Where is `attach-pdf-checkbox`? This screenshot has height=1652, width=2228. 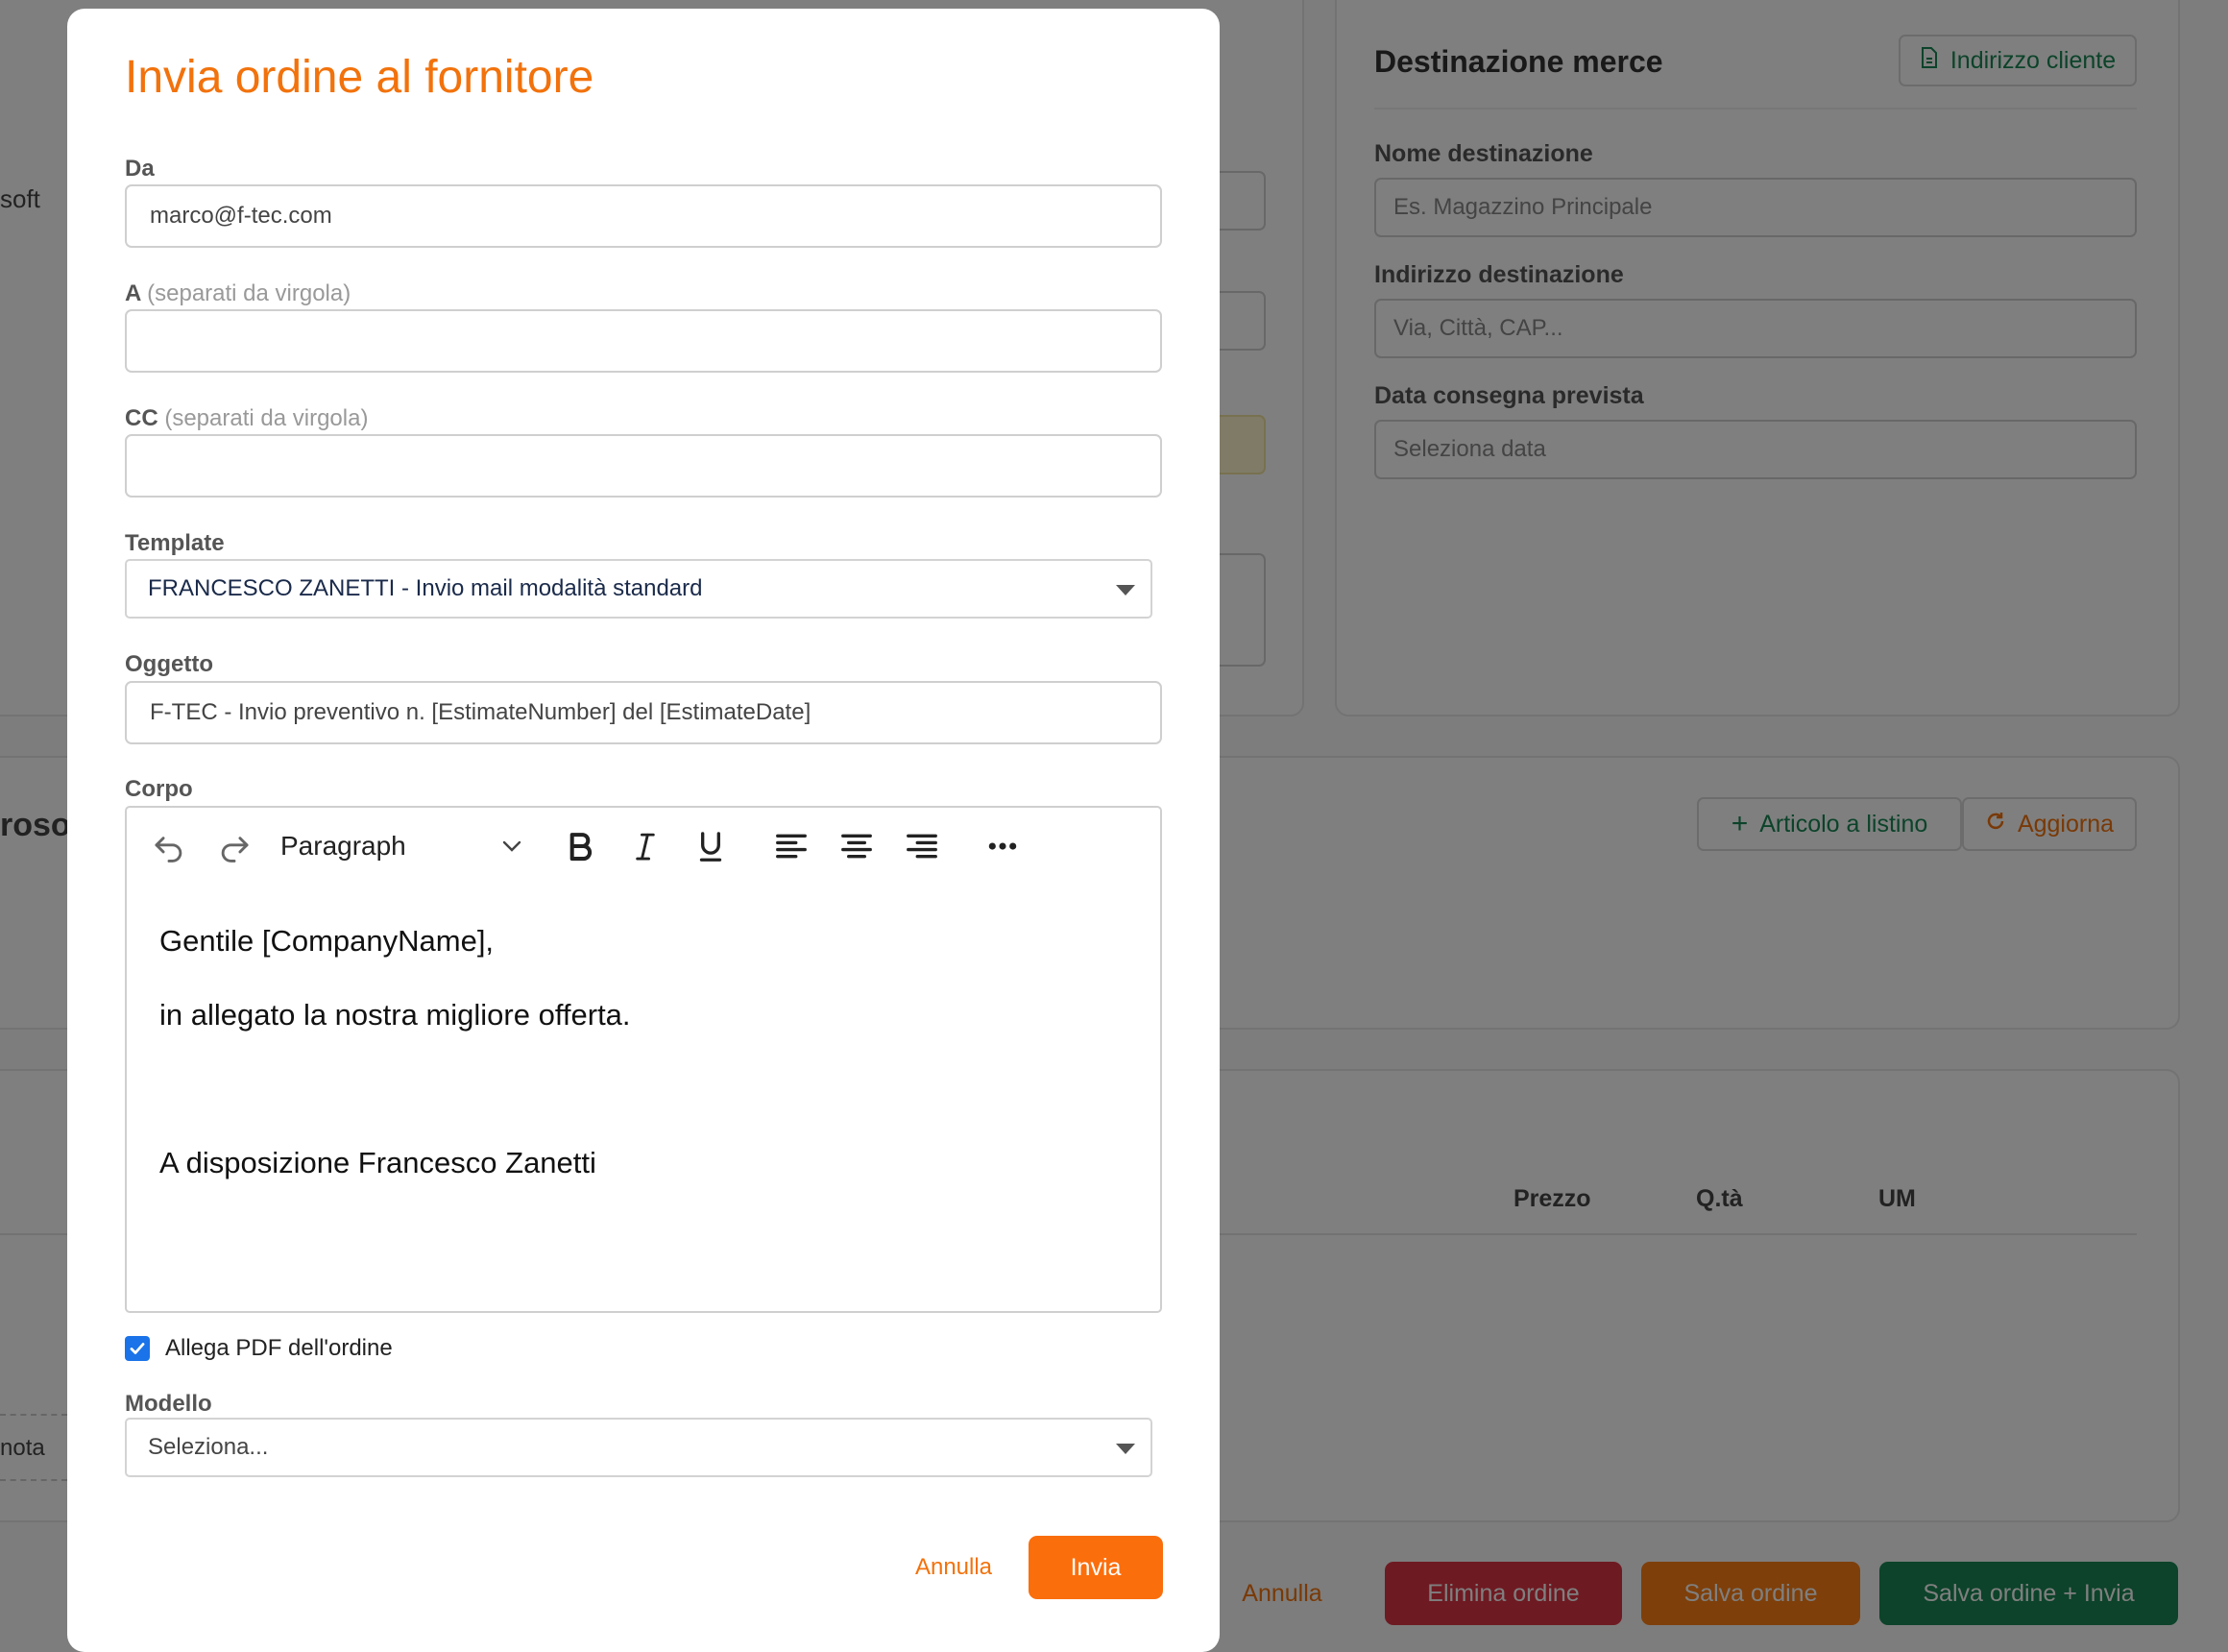
attach-pdf-checkbox is located at coordinates (137, 1348).